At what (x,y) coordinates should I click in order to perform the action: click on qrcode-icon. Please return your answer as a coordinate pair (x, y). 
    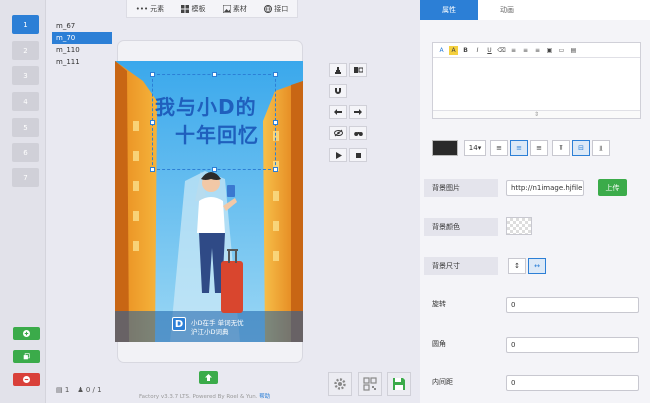
    Looking at the image, I should click on (370, 384).